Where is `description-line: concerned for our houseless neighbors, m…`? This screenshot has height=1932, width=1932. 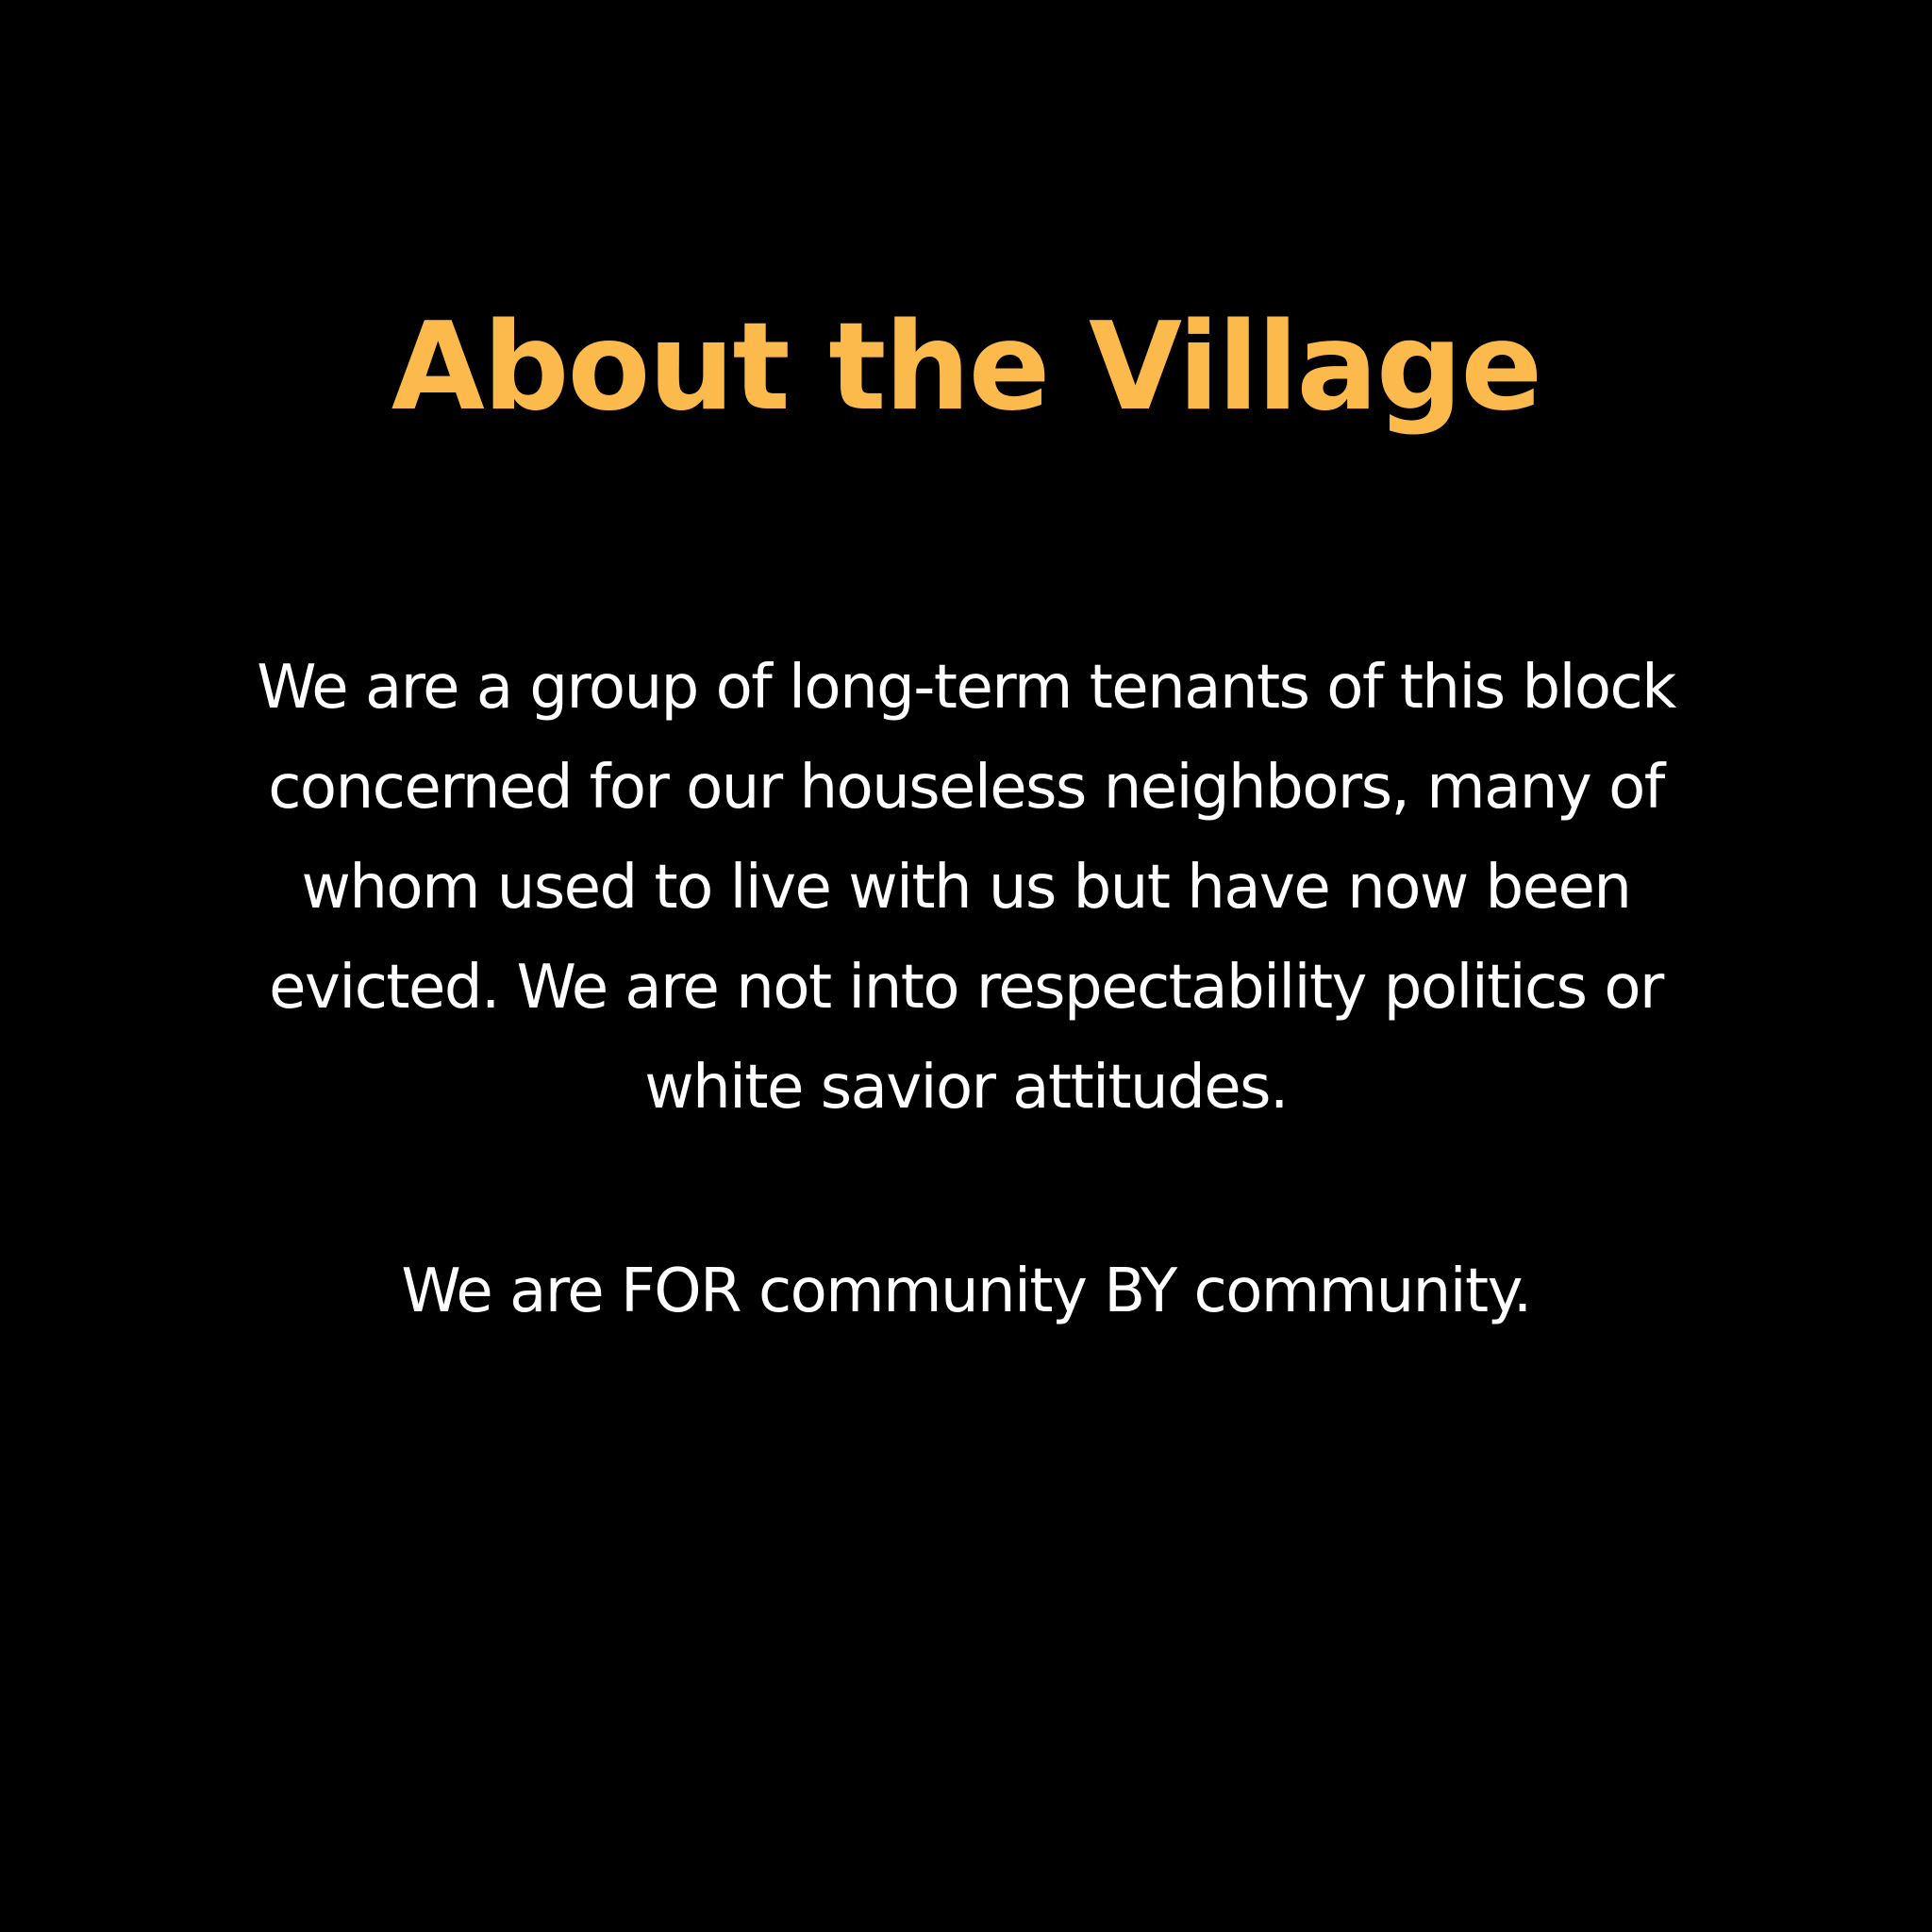 description-line: concerned for our houseless neighbors, m… is located at coordinates (967, 788).